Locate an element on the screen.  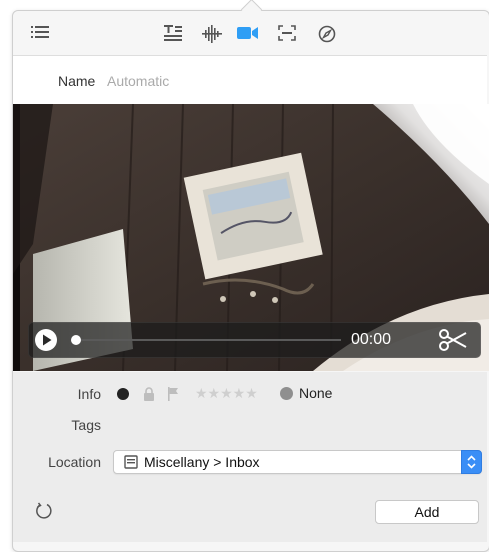
refresh-icon is located at coordinates (44, 513).